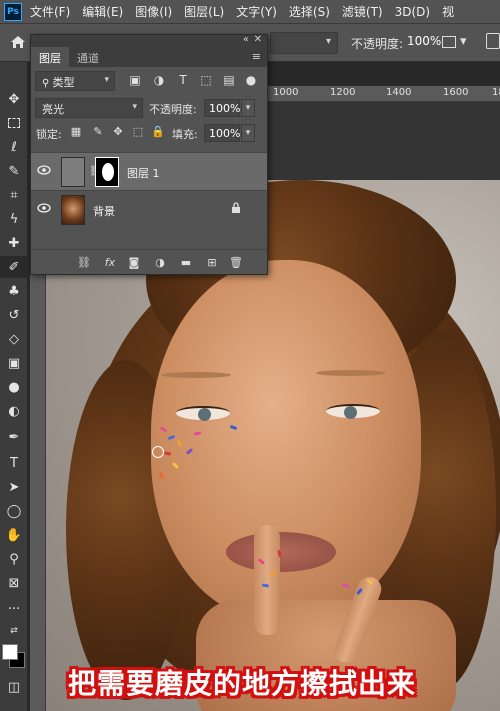 This screenshot has width=500, height=711. What do you see at coordinates (13, 11) in the screenshot?
I see `photoshop-logo-icon: Ps` at bounding box center [13, 11].